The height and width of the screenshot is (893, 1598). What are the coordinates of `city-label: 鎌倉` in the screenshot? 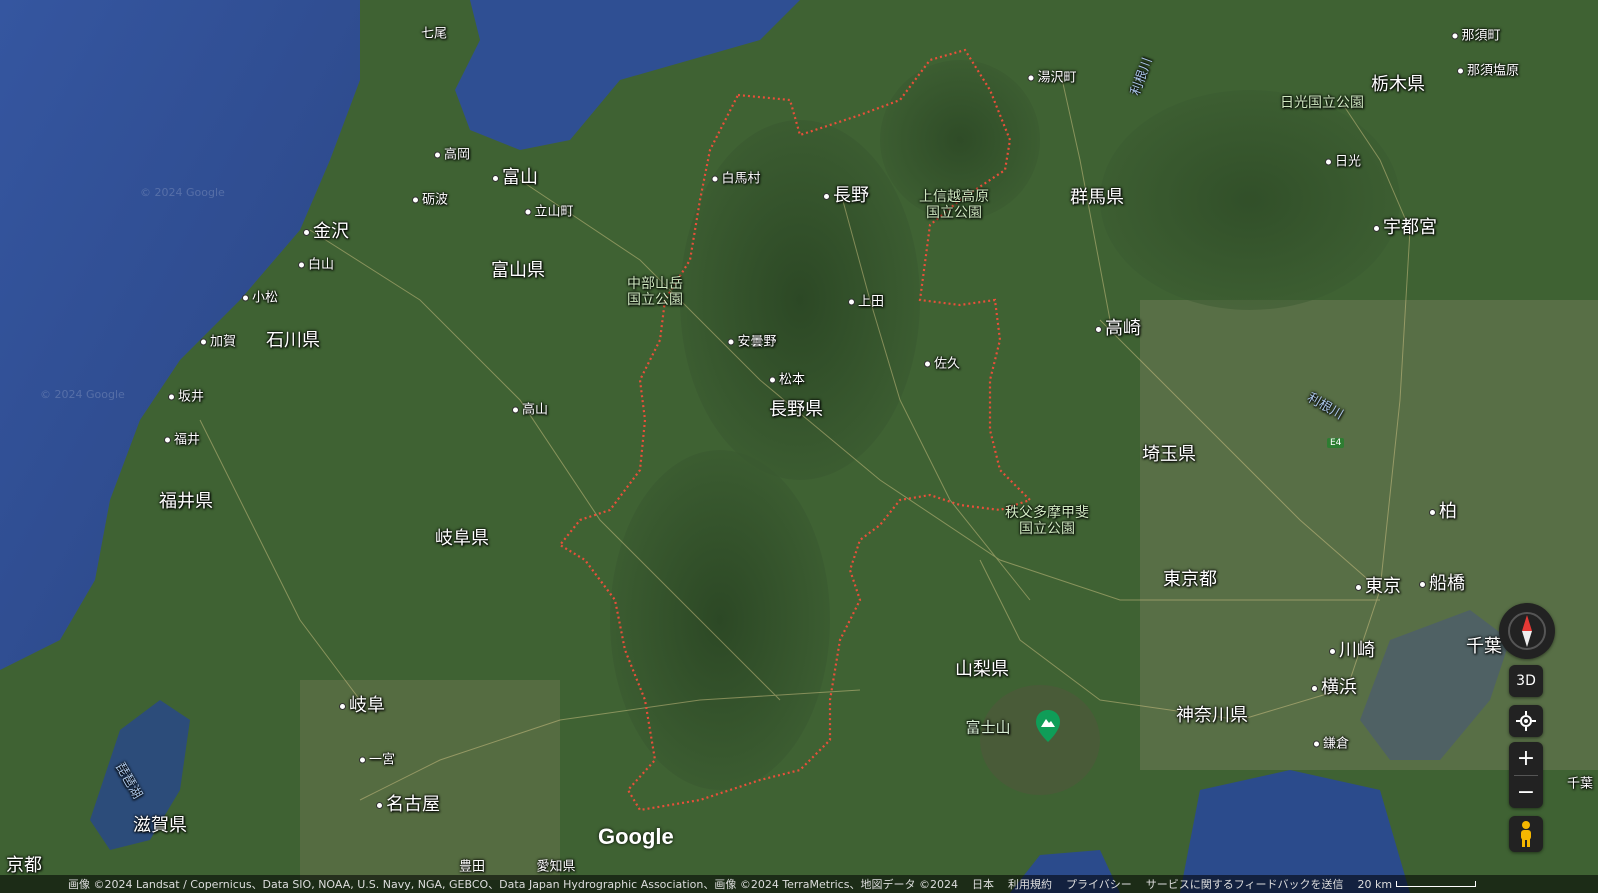 It's located at (1331, 742).